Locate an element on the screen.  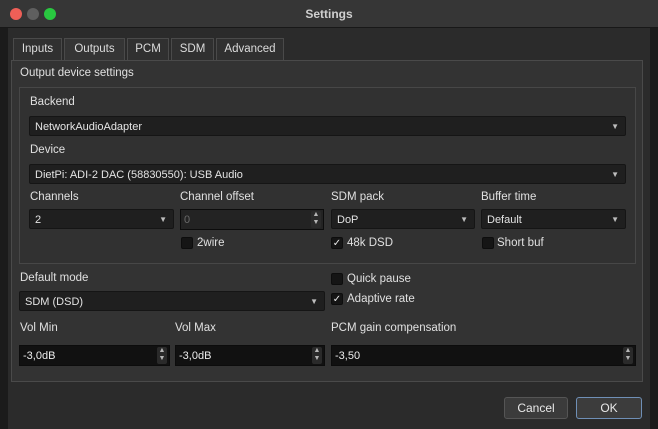
channels-select: 2 ▼ is located at coordinates (101, 219).